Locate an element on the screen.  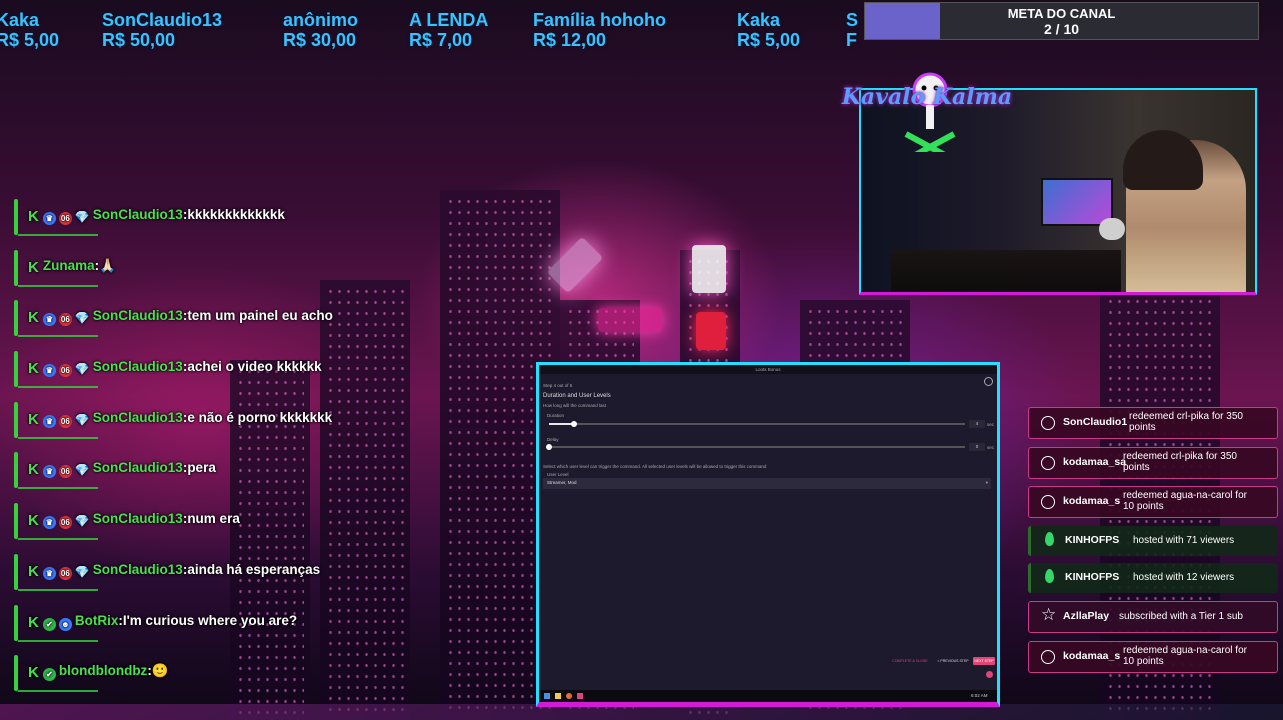
delay-input: 0 is located at coordinates (977, 447).